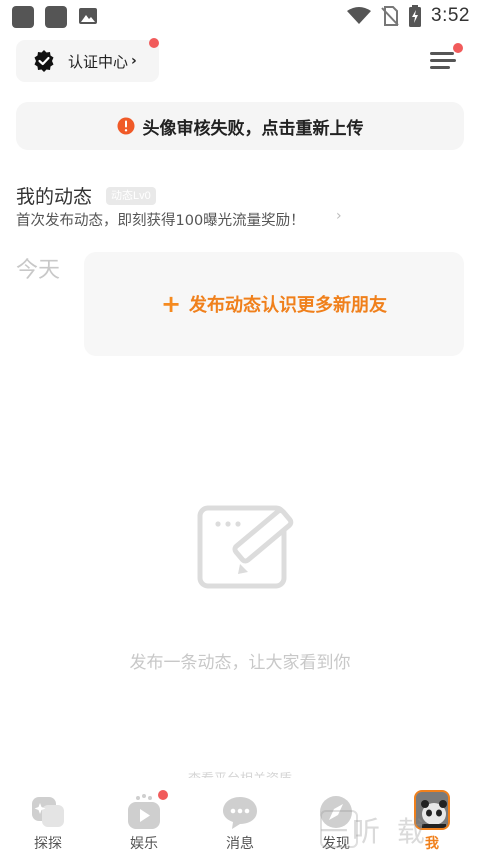 The image size is (480, 853). Describe the element at coordinates (48, 812) in the screenshot. I see `tantan-icon` at that location.